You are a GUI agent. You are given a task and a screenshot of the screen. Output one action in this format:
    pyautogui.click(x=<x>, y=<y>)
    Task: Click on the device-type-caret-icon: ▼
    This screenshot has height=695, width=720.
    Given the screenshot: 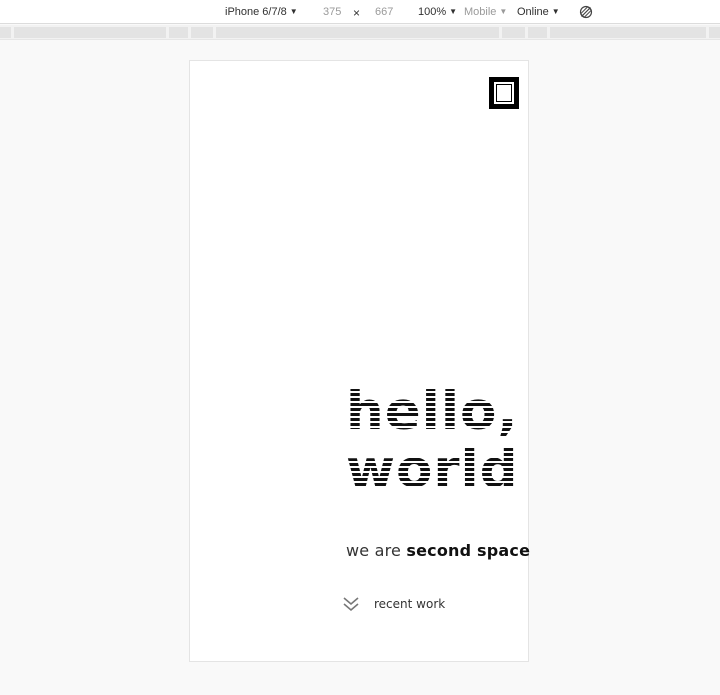 What is the action you would take?
    pyautogui.click(x=503, y=11)
    